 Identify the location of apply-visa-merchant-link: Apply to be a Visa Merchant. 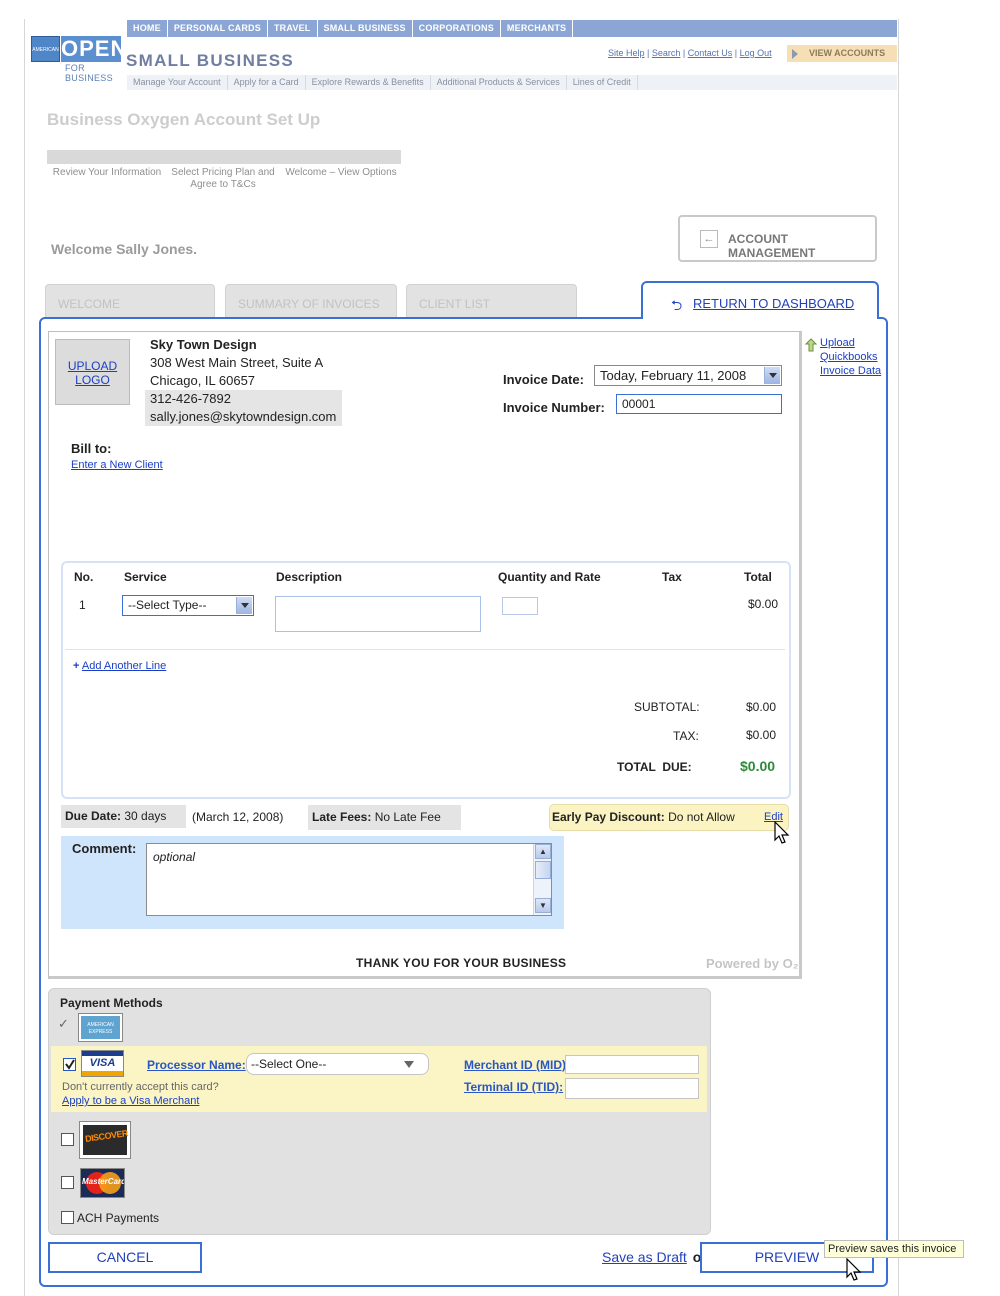
(130, 1101).